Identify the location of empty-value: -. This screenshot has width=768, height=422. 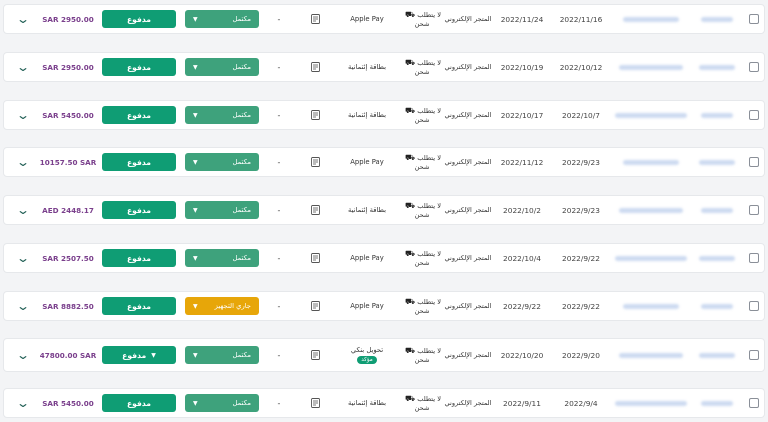
(279, 115).